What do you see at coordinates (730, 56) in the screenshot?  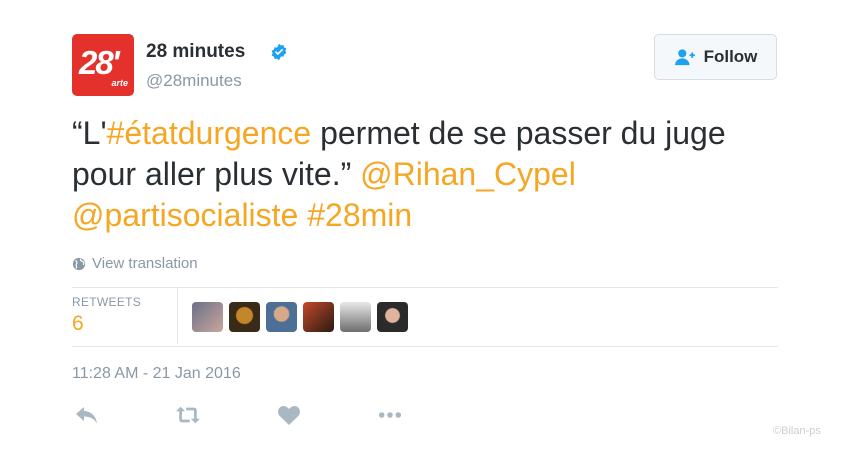 I see `follow-label: Follow` at bounding box center [730, 56].